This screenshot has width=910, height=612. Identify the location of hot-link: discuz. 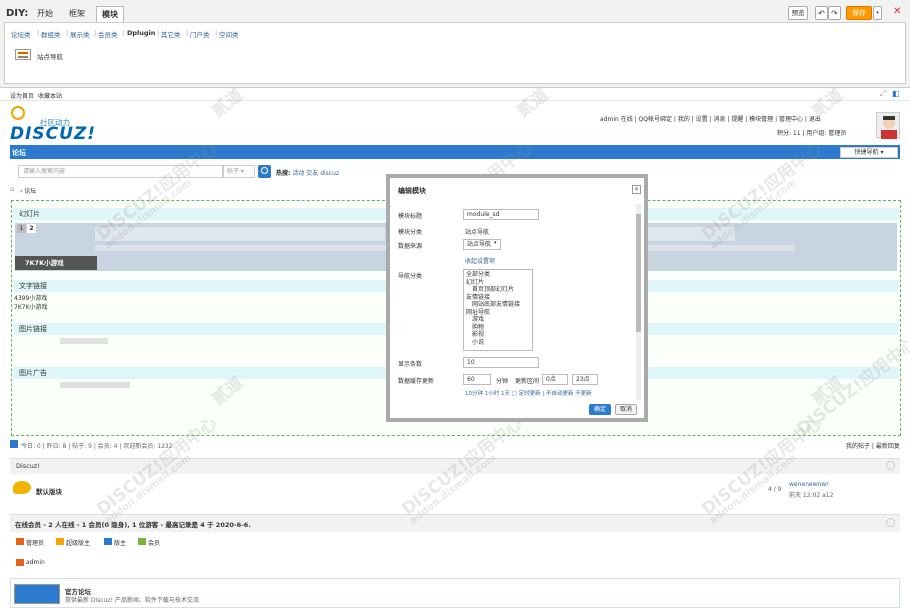
(329, 173).